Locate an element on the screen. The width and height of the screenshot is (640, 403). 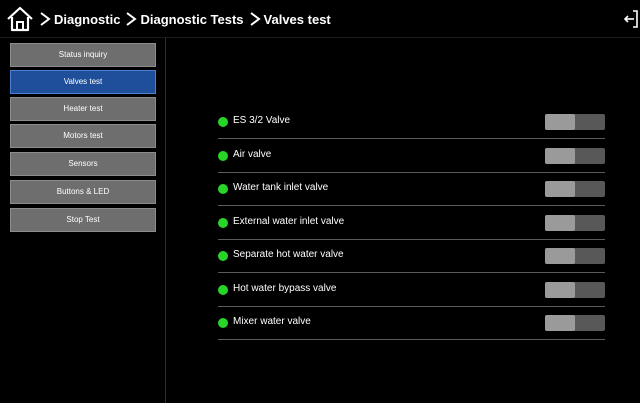
breadcrumb-current: Valves test is located at coordinates (297, 19).